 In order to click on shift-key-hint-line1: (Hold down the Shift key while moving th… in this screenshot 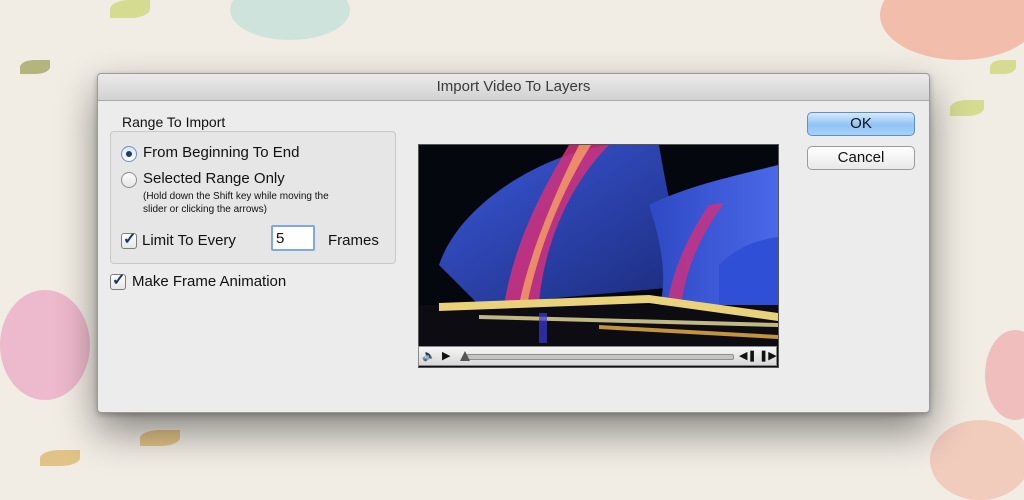, I will do `click(236, 196)`.